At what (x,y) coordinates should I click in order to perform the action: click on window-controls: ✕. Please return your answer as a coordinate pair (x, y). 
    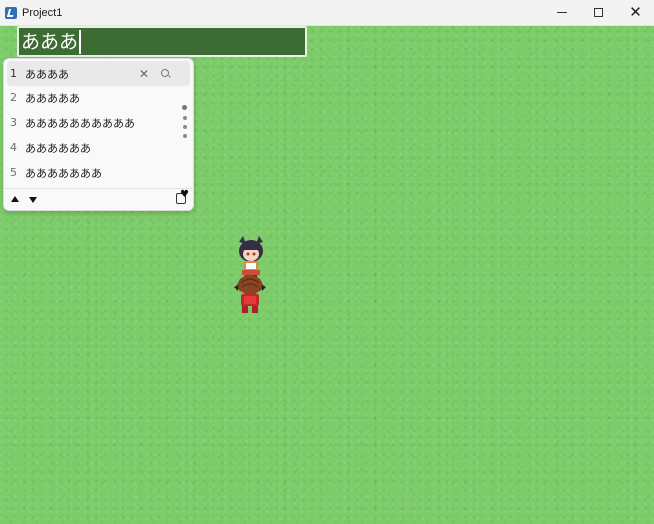
    Looking at the image, I should click on (598, 12).